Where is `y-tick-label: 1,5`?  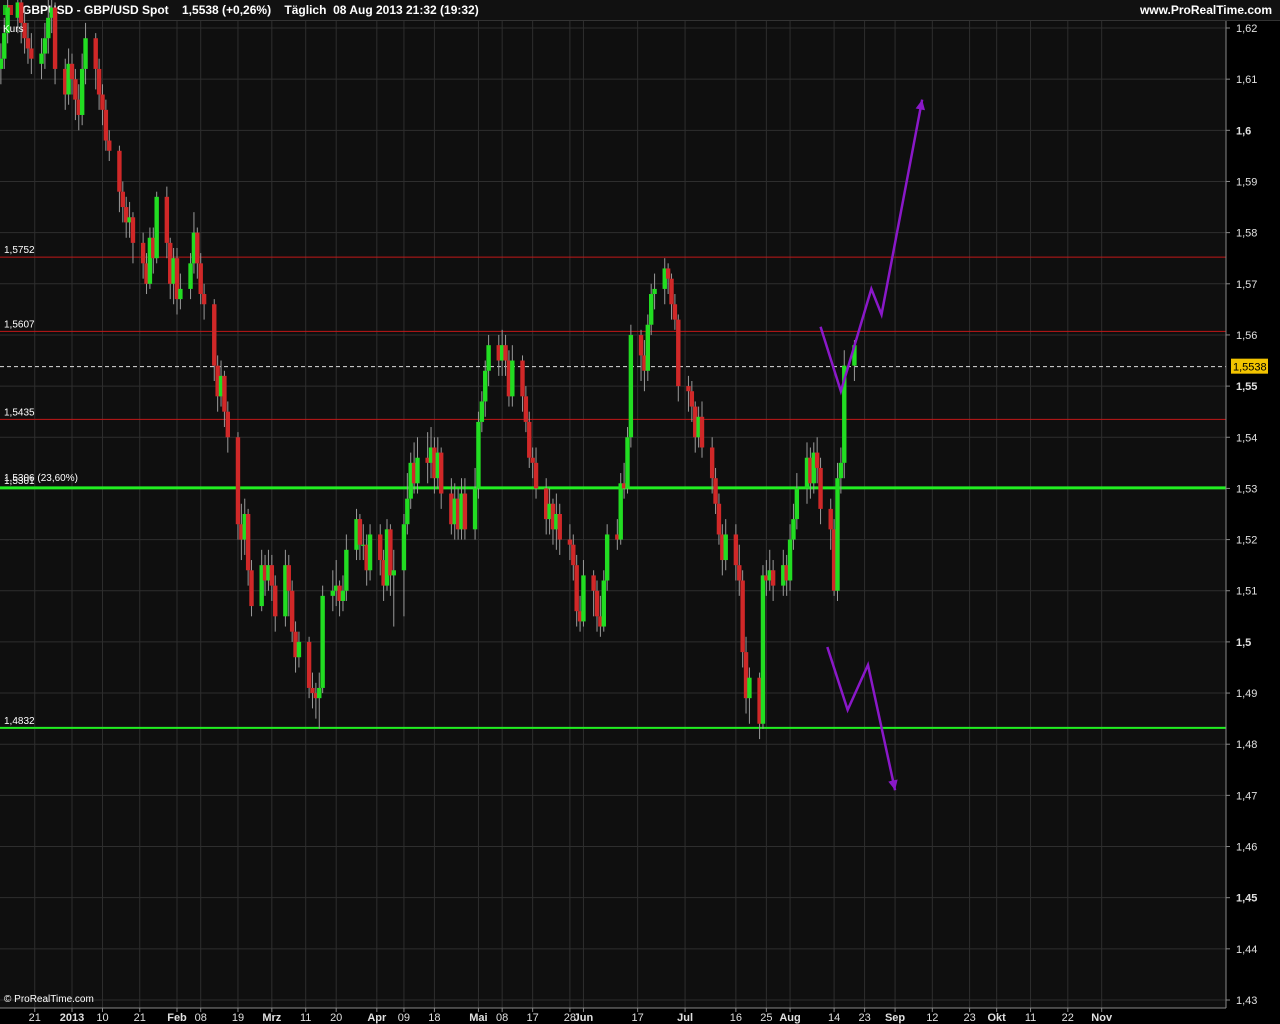
y-tick-label: 1,5 is located at coordinates (1243, 643).